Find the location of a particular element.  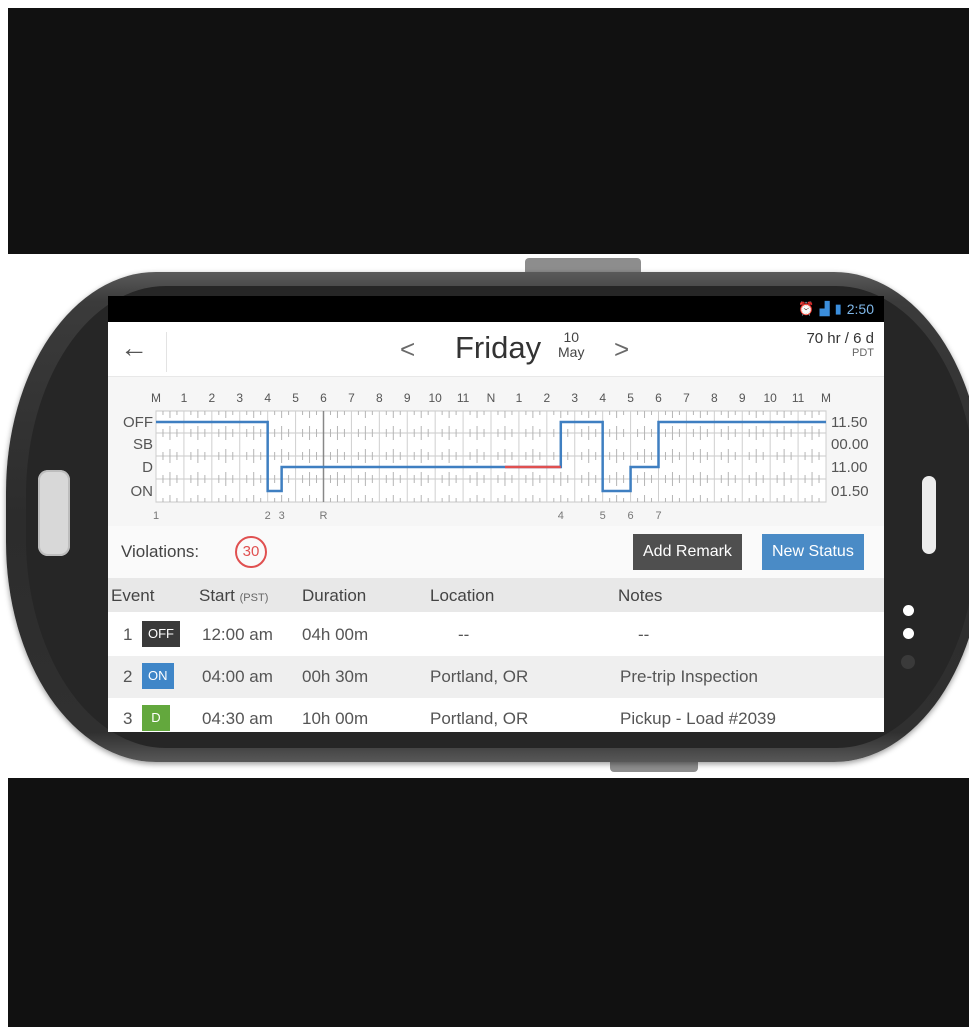

battery-icon: ▮ is located at coordinates (838, 308).